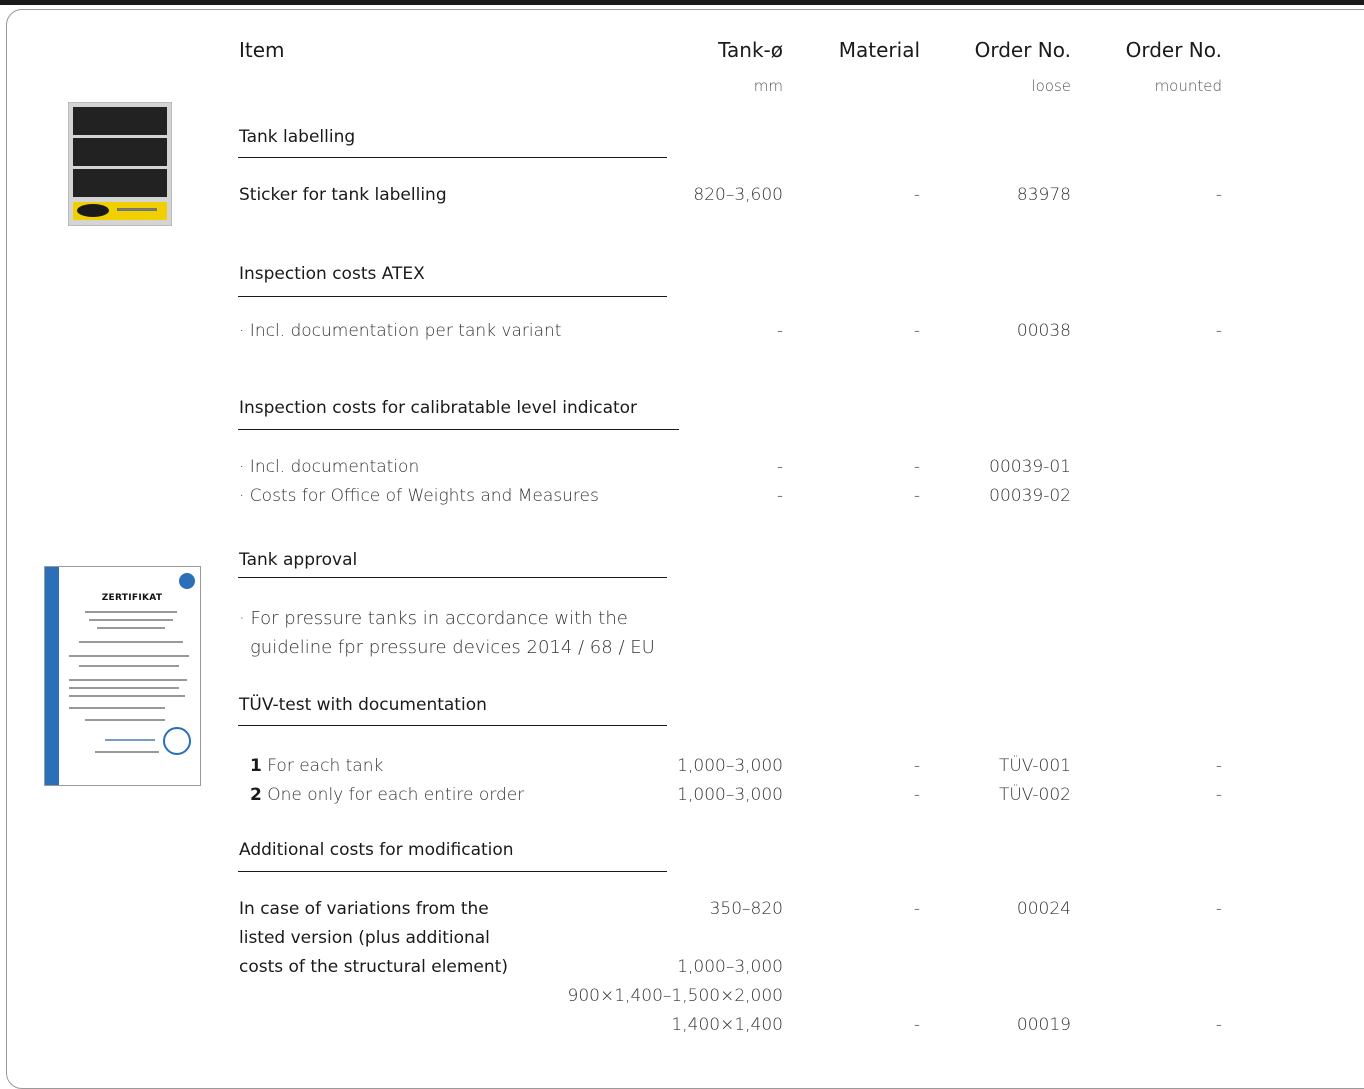 This screenshot has width=1364, height=1089. I want to click on row-item-line: In case of variations from the, so click(364, 909).